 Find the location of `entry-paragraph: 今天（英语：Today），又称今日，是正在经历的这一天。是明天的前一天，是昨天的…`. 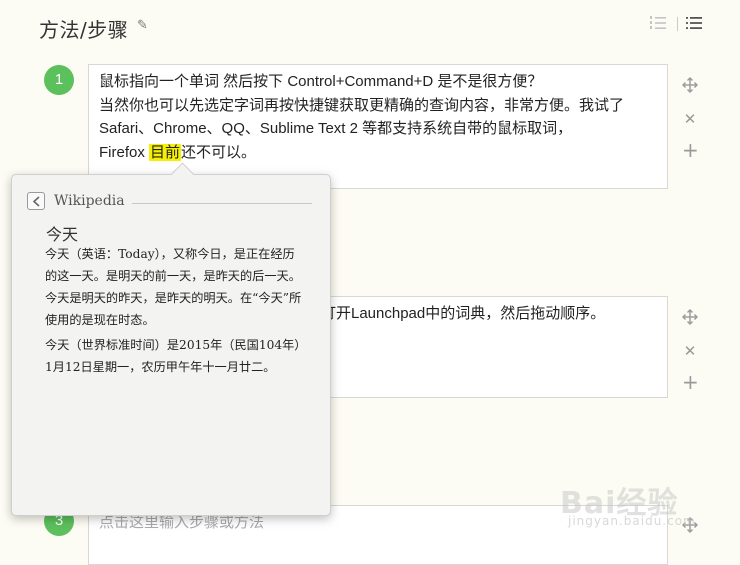

entry-paragraph: 今天（英语：Today），又称今日，是正在经历的这一天。是明天的前一天，是昨天的… is located at coordinates (173, 287).